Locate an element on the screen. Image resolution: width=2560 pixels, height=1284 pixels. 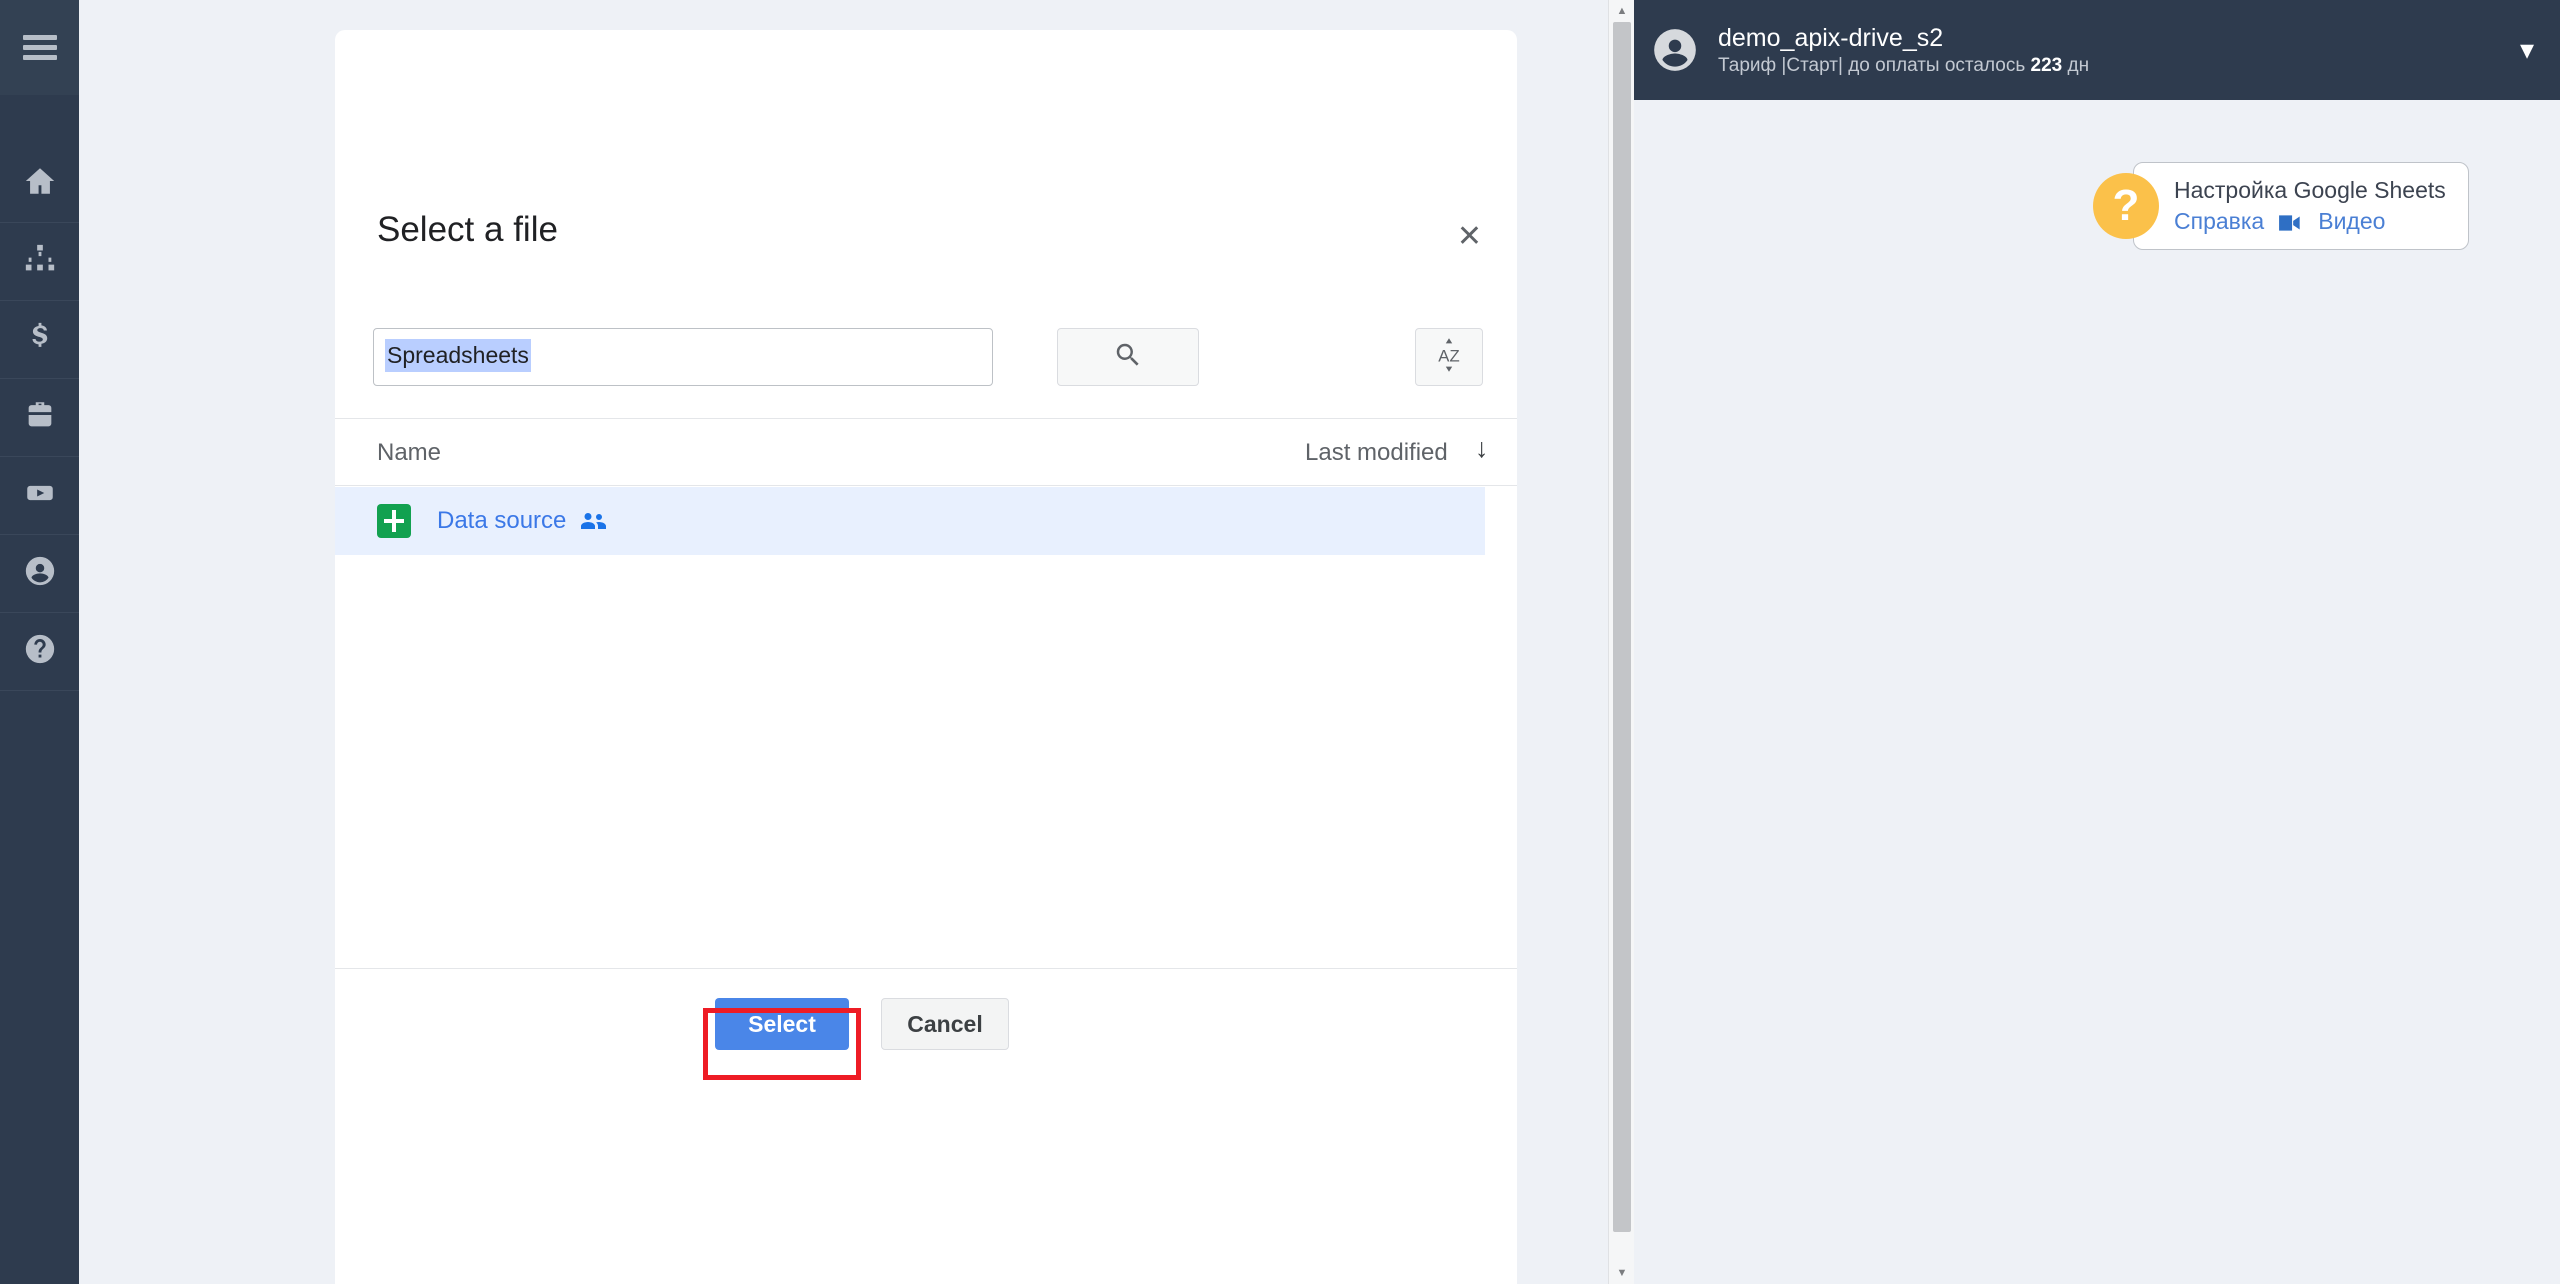
sidebar-item-services is located at coordinates (39, 418).